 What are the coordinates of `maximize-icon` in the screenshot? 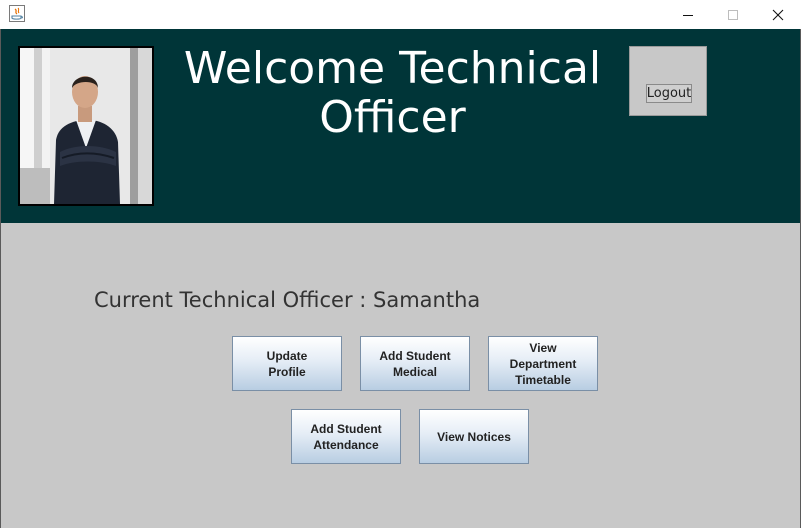 It's located at (733, 14).